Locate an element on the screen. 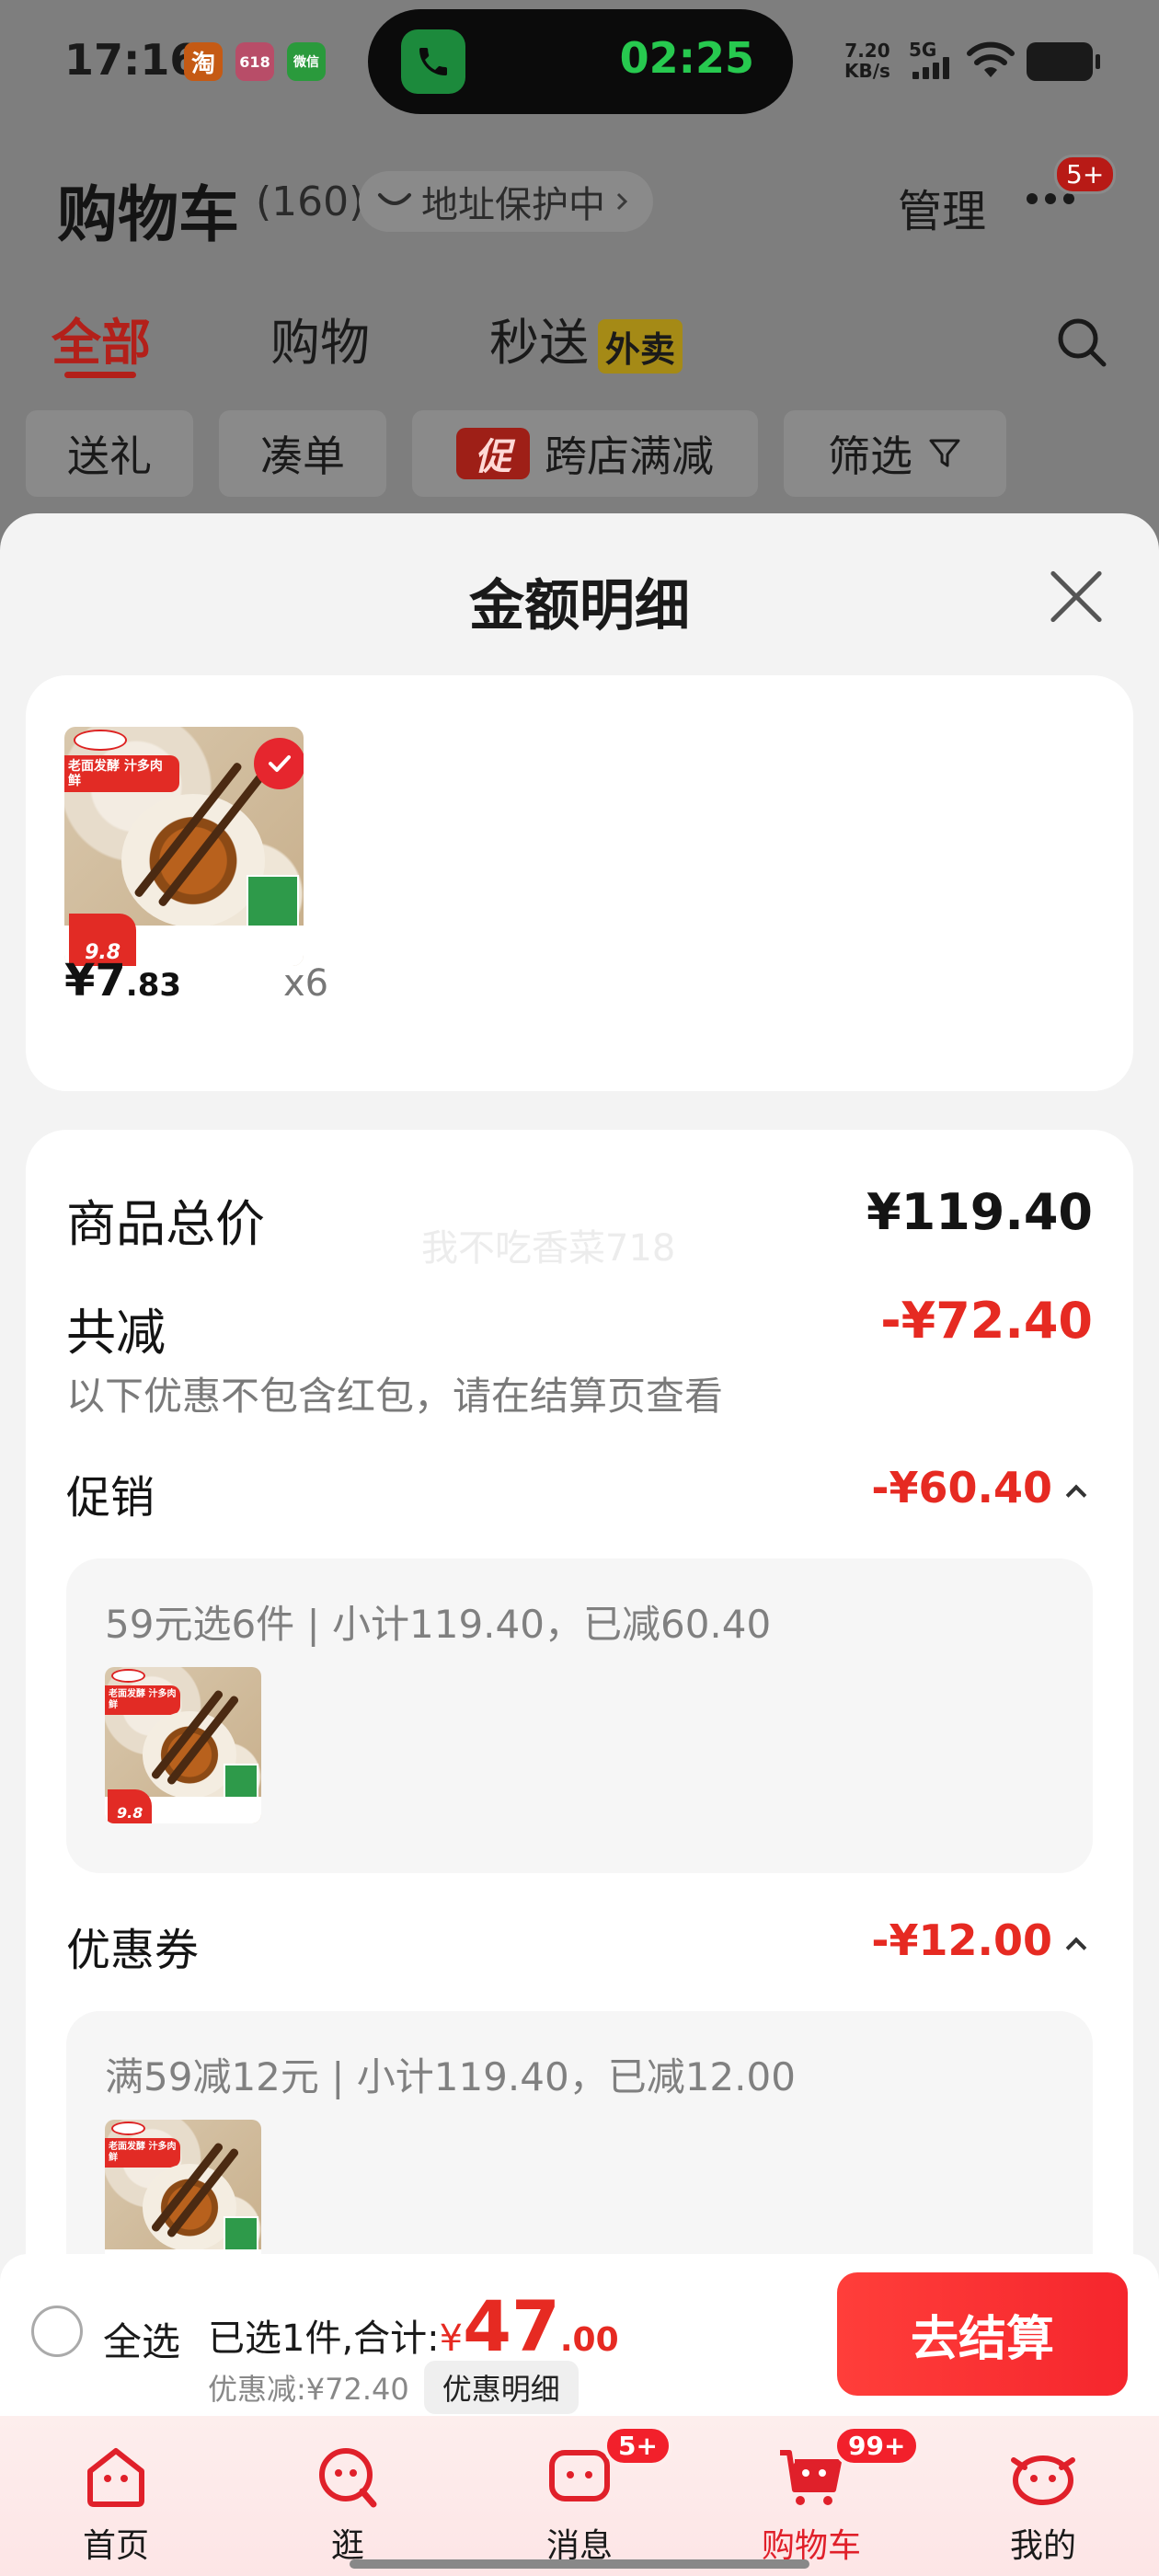  chip-bundle: 凑单 is located at coordinates (302, 453).